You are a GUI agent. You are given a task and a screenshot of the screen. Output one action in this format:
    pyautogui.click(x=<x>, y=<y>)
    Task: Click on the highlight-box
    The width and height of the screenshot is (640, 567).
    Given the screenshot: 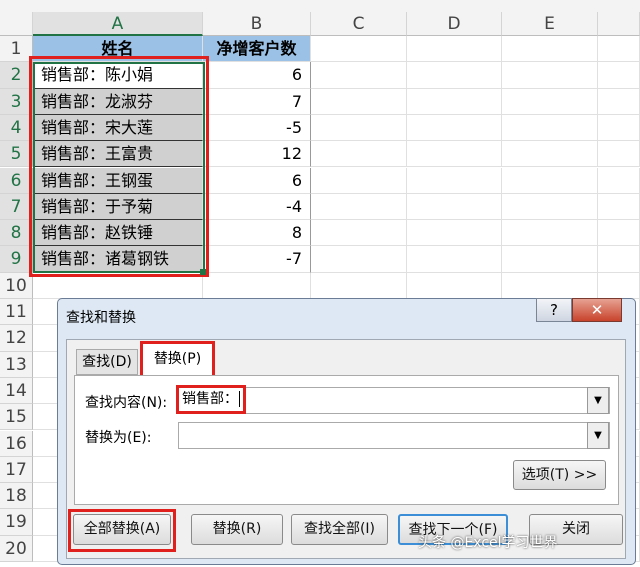 What is the action you would take?
    pyautogui.click(x=119, y=166)
    